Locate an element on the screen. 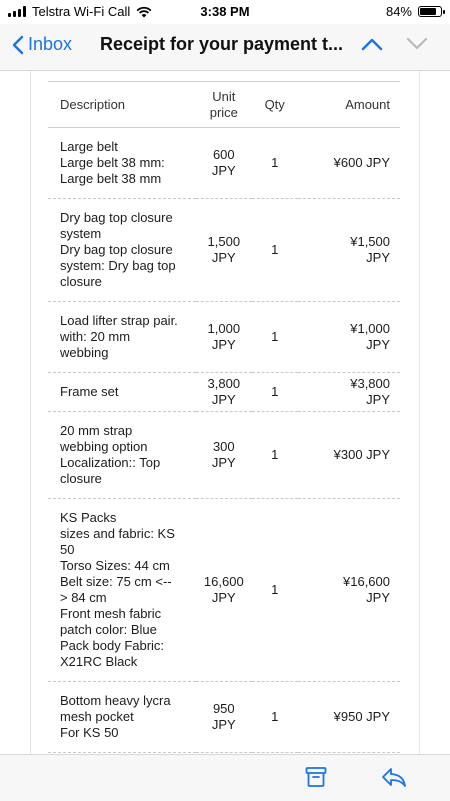 This screenshot has width=450, height=801. chevron-left-icon is located at coordinates (18, 44).